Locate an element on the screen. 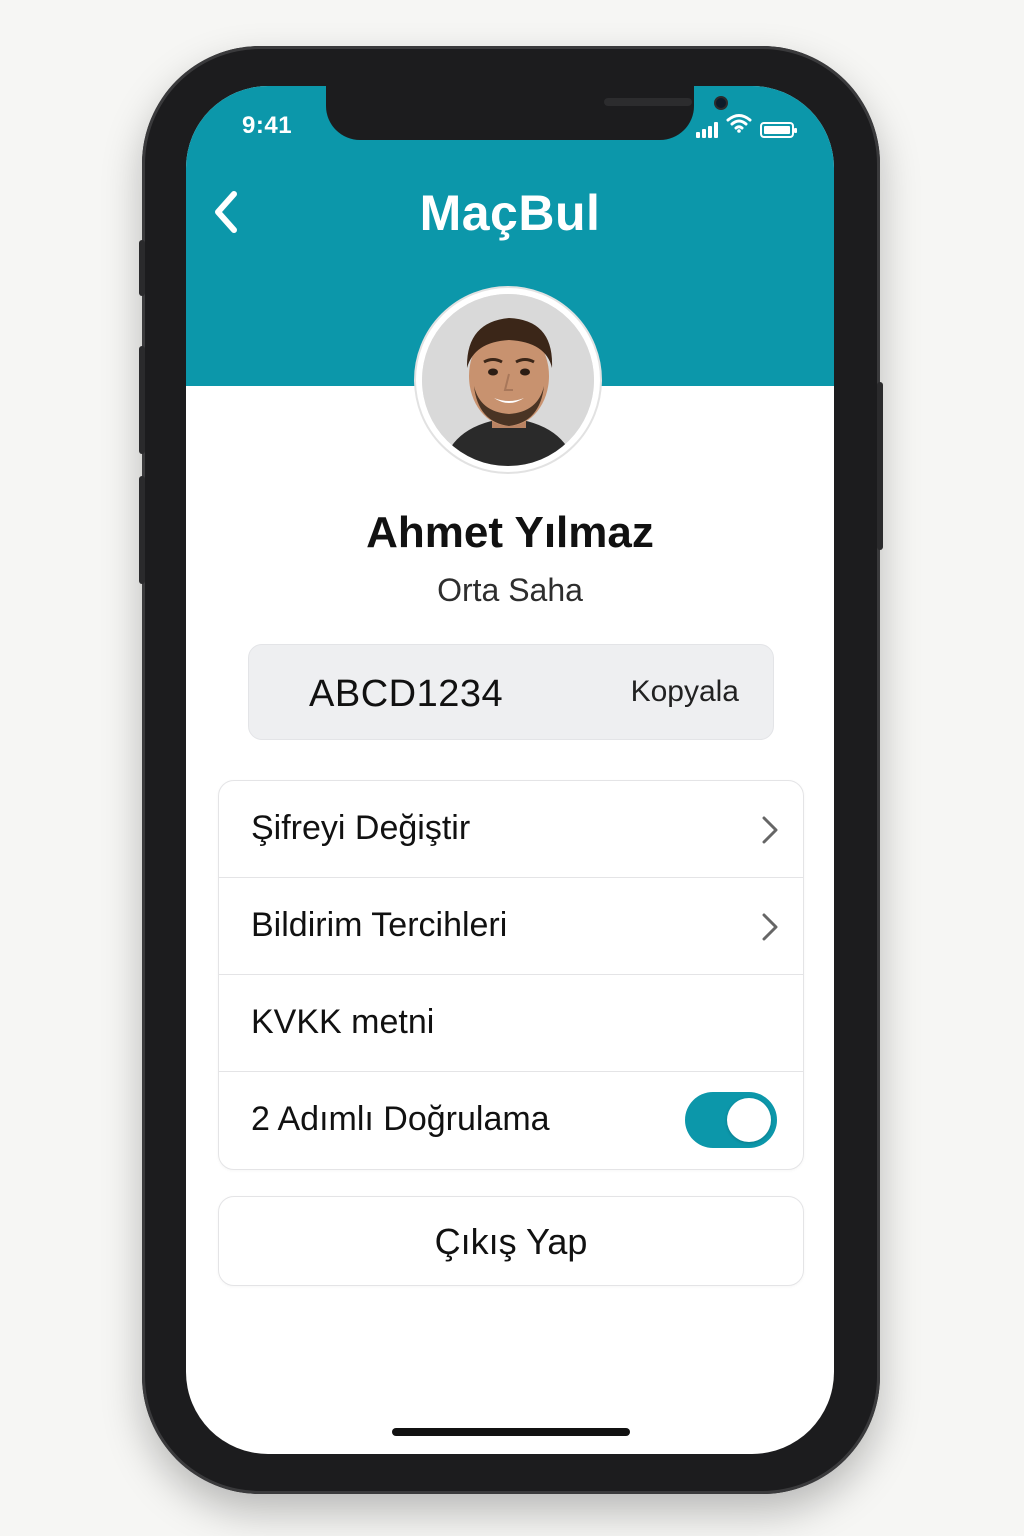 The image size is (1024, 1536). settings-item-two-factor: 2 Adımlı Doğrulama is located at coordinates (511, 1120).